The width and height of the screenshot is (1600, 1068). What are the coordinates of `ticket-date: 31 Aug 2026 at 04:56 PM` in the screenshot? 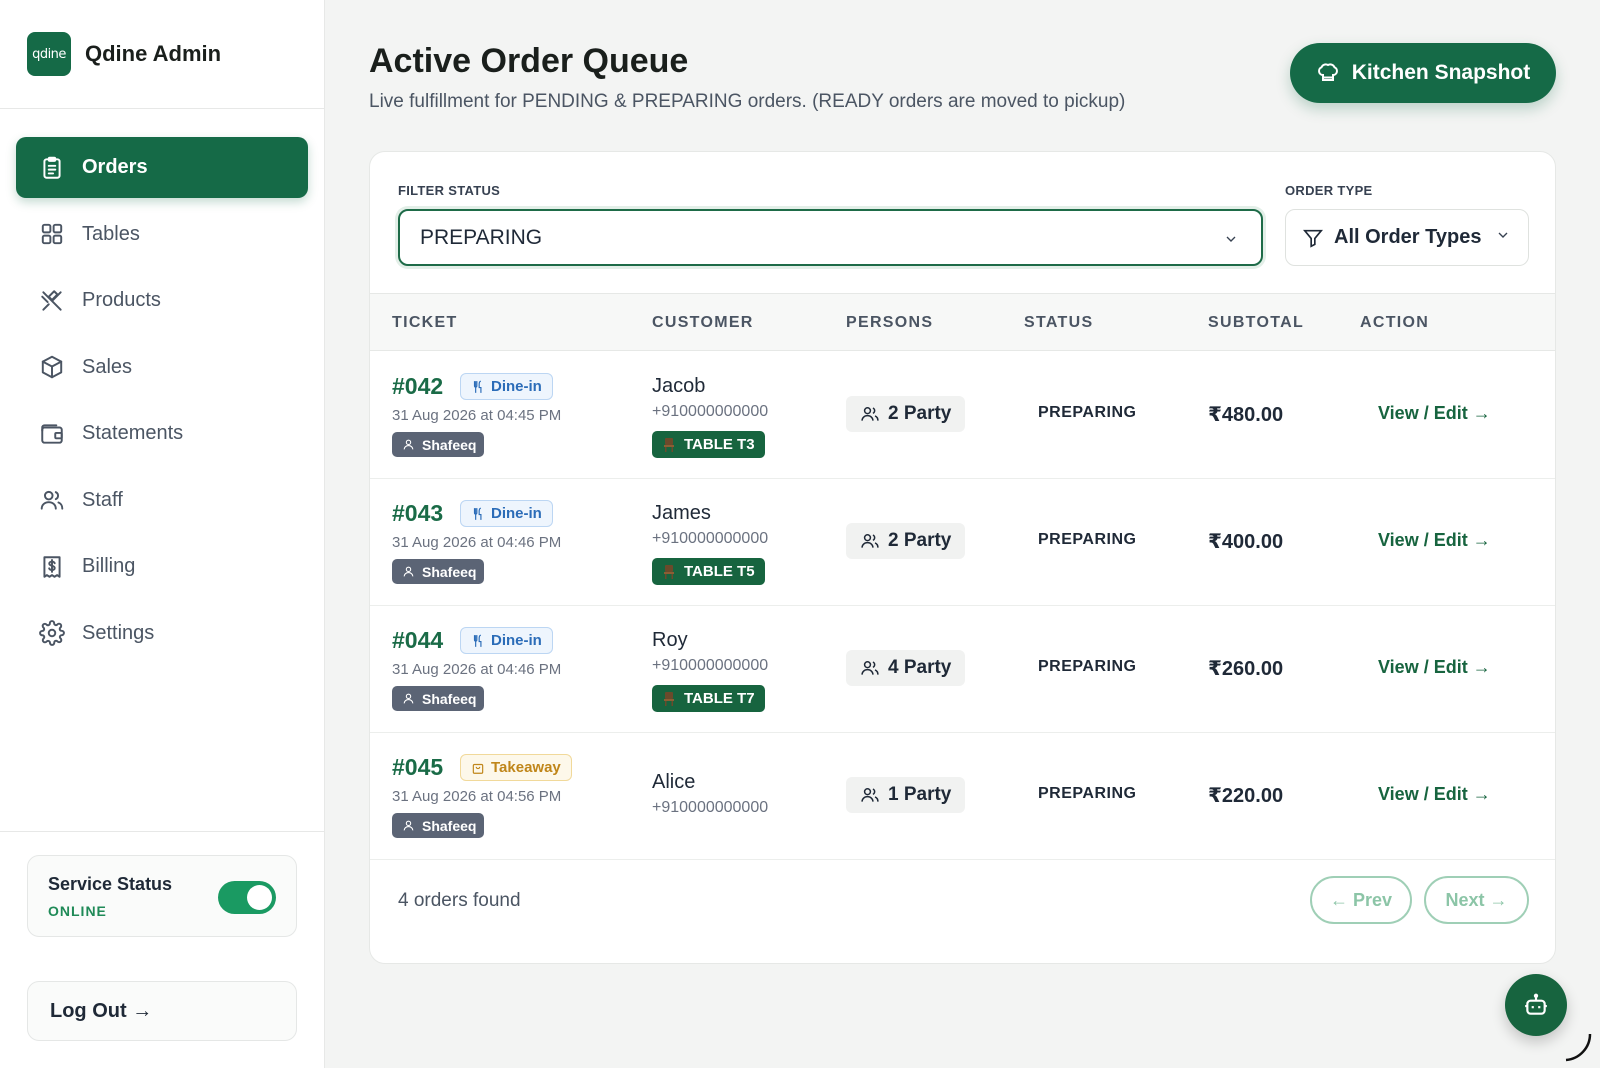 It's located at (477, 796).